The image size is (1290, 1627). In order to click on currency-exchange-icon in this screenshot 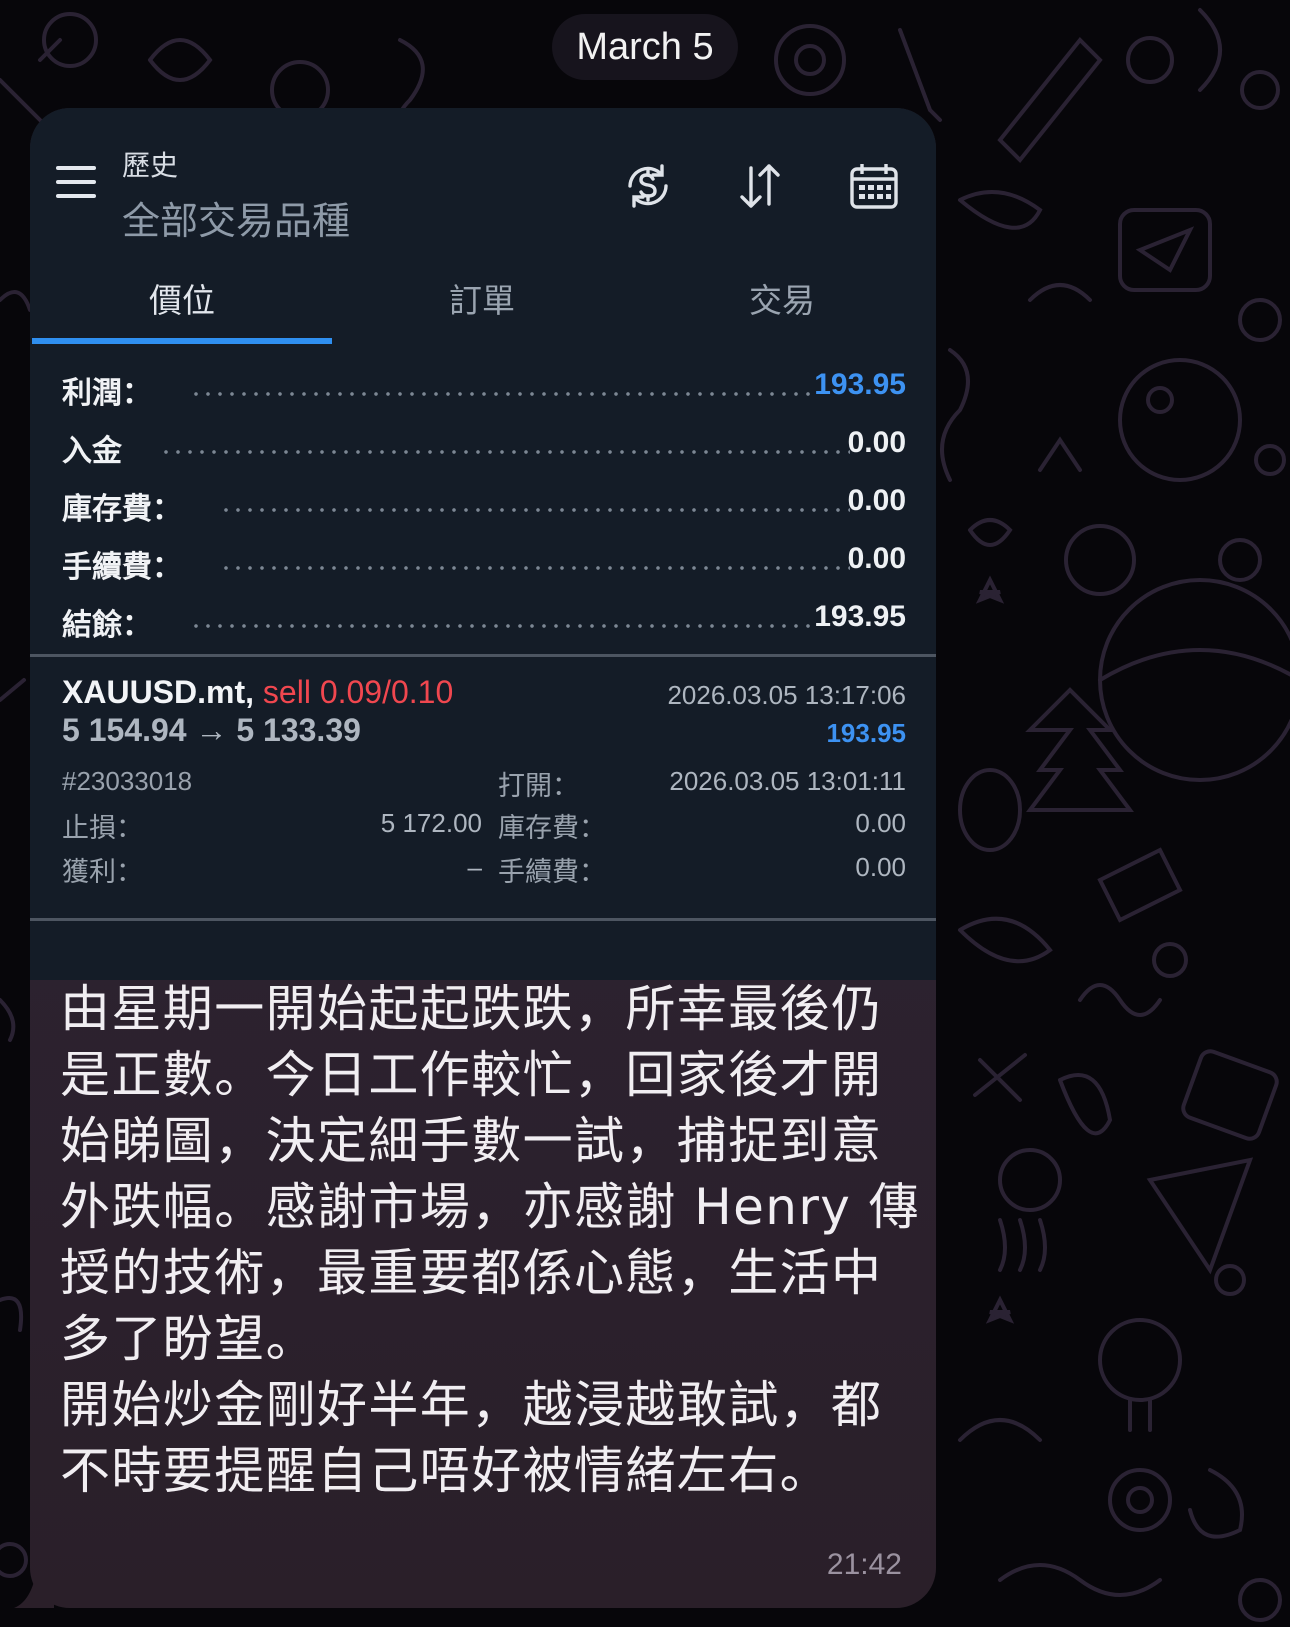, I will do `click(648, 186)`.